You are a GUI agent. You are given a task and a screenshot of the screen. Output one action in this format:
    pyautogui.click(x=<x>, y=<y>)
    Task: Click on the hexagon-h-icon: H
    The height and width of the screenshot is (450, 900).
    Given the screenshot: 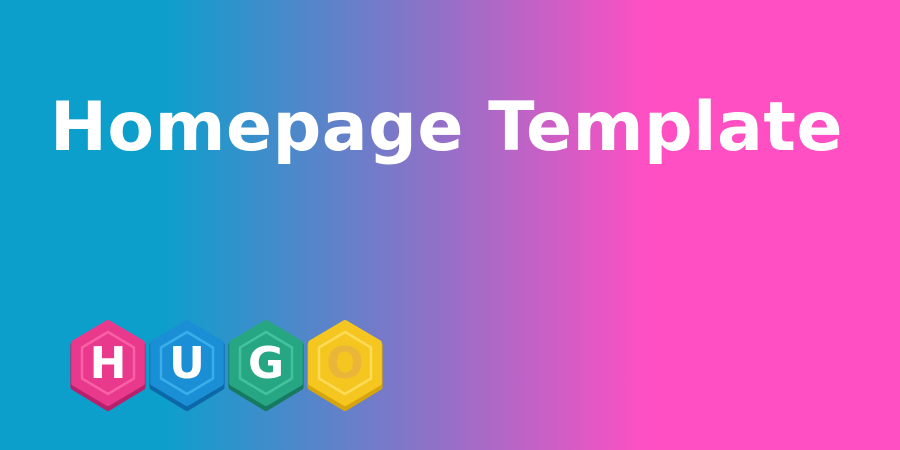 What is the action you would take?
    pyautogui.click(x=108, y=365)
    